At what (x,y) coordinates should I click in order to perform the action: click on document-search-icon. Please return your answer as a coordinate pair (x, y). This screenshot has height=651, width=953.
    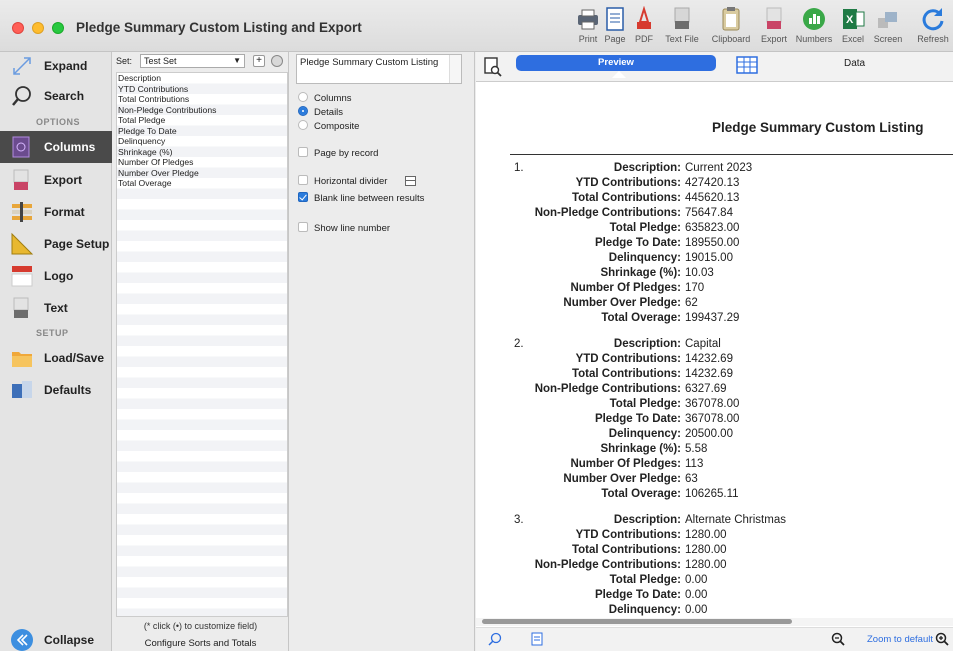
    Looking at the image, I should click on (493, 67).